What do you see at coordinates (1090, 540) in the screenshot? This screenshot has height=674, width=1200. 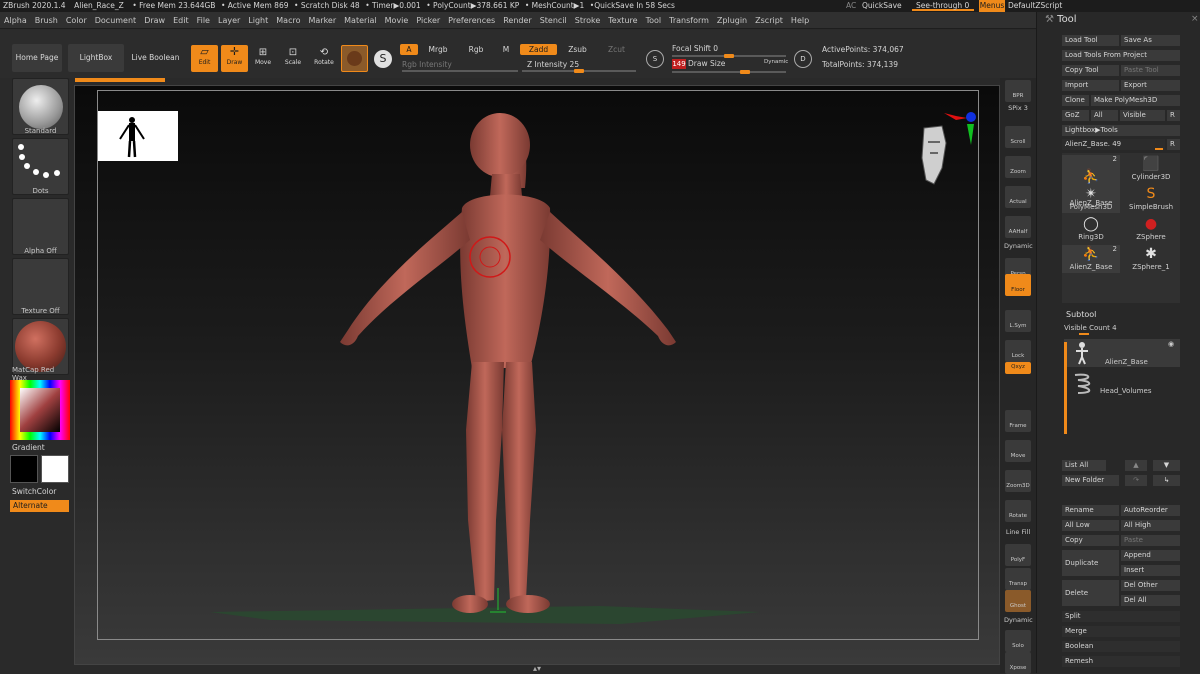 I see `copy-button: Copy` at bounding box center [1090, 540].